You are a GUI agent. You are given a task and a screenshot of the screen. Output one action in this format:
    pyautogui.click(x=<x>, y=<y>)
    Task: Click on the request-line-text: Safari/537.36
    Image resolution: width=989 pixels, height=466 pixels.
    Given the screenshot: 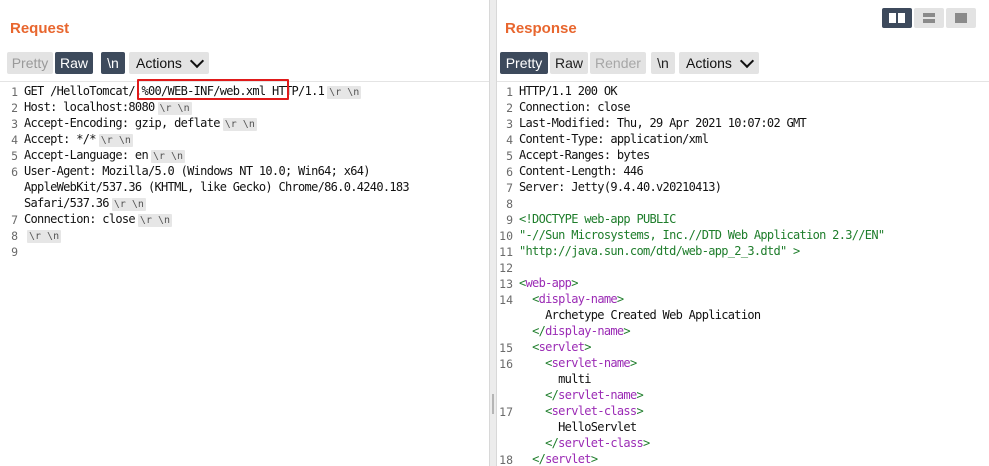 What is the action you would take?
    pyautogui.click(x=67, y=203)
    